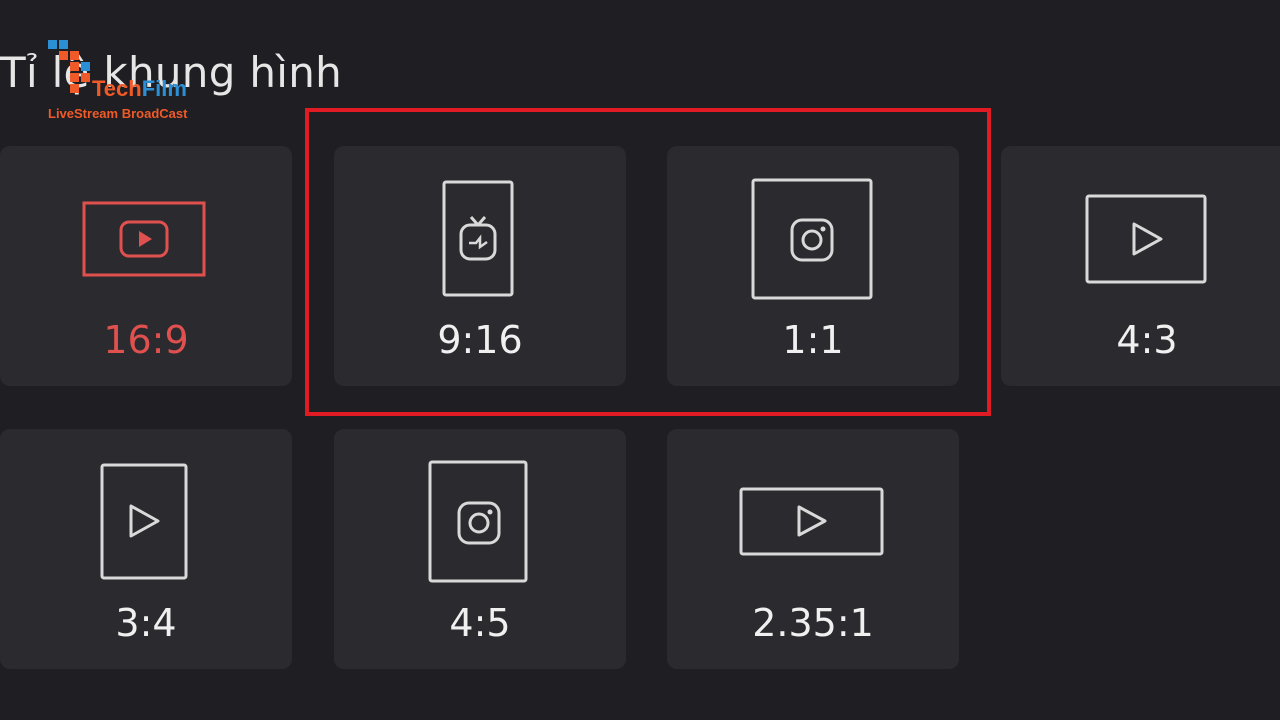 The height and width of the screenshot is (720, 1280). What do you see at coordinates (813, 623) in the screenshot?
I see `ratio-label: 2.35:1` at bounding box center [813, 623].